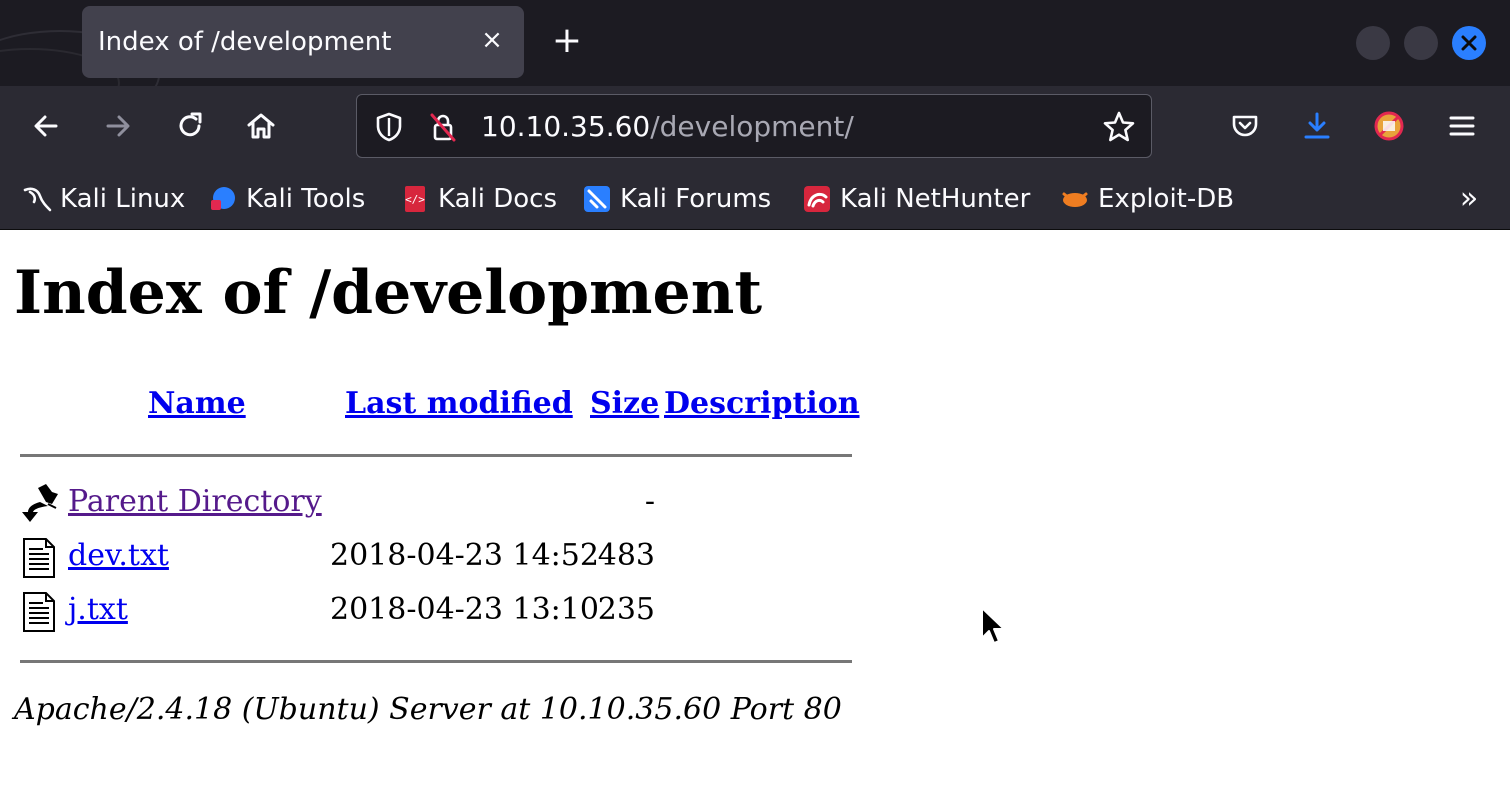 The image size is (1510, 800). I want to click on tab-active: Index of /development ×, so click(303, 42).